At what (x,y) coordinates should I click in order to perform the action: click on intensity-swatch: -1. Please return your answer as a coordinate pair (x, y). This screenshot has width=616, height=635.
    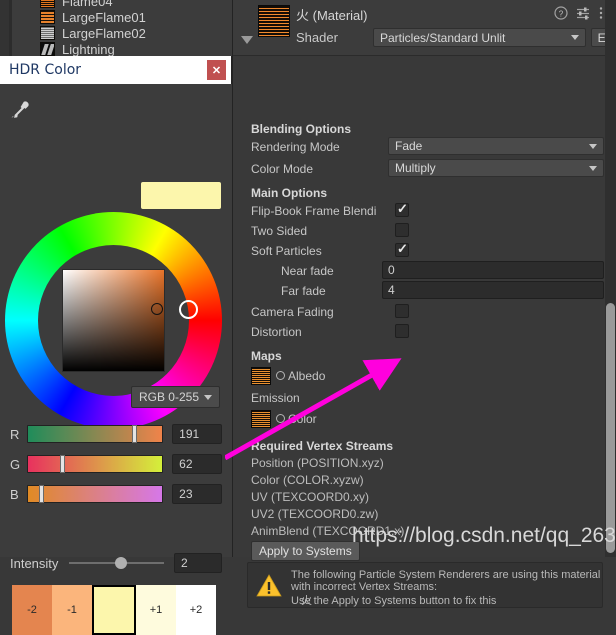
    Looking at the image, I should click on (72, 610).